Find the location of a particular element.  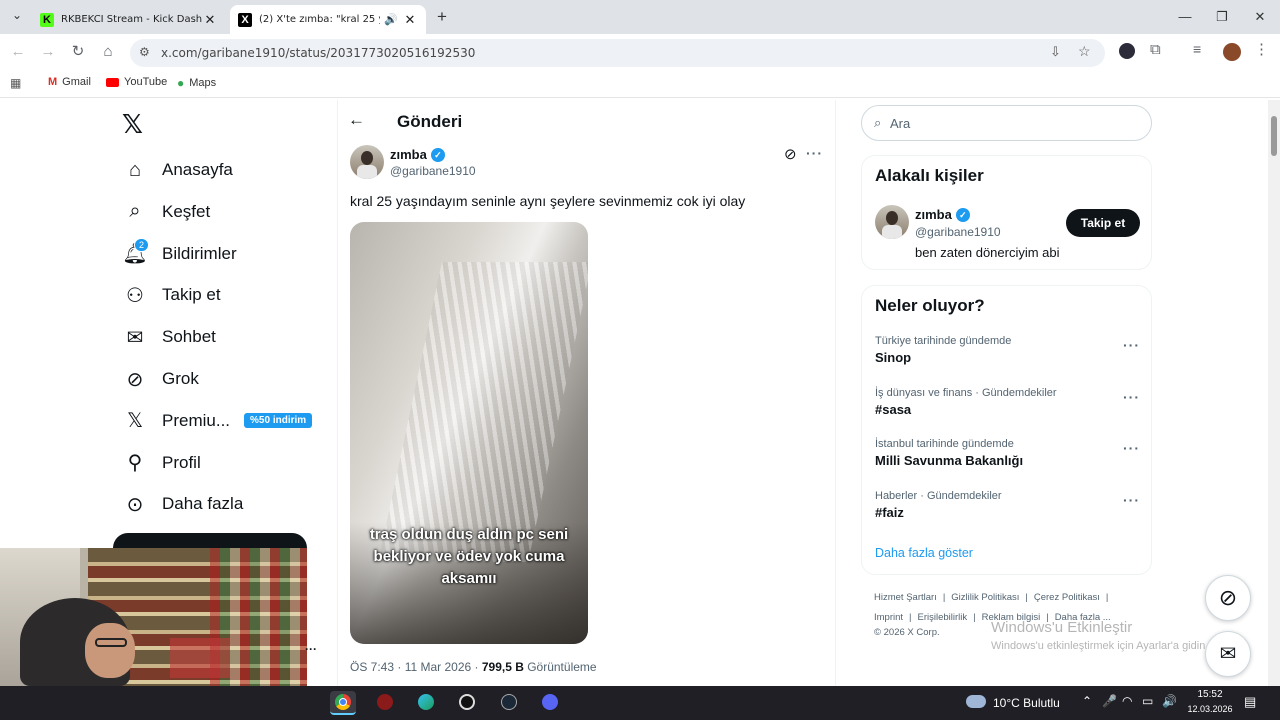

footer-link: Erişilebilirlik is located at coordinates (943, 617).